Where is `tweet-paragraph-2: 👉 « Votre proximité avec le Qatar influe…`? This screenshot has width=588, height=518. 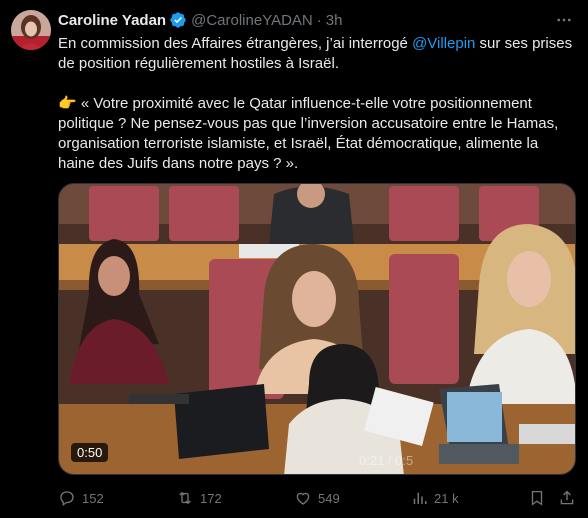 tweet-paragraph-2: 👉 « Votre proximité avec le Qatar influe… is located at coordinates (317, 134).